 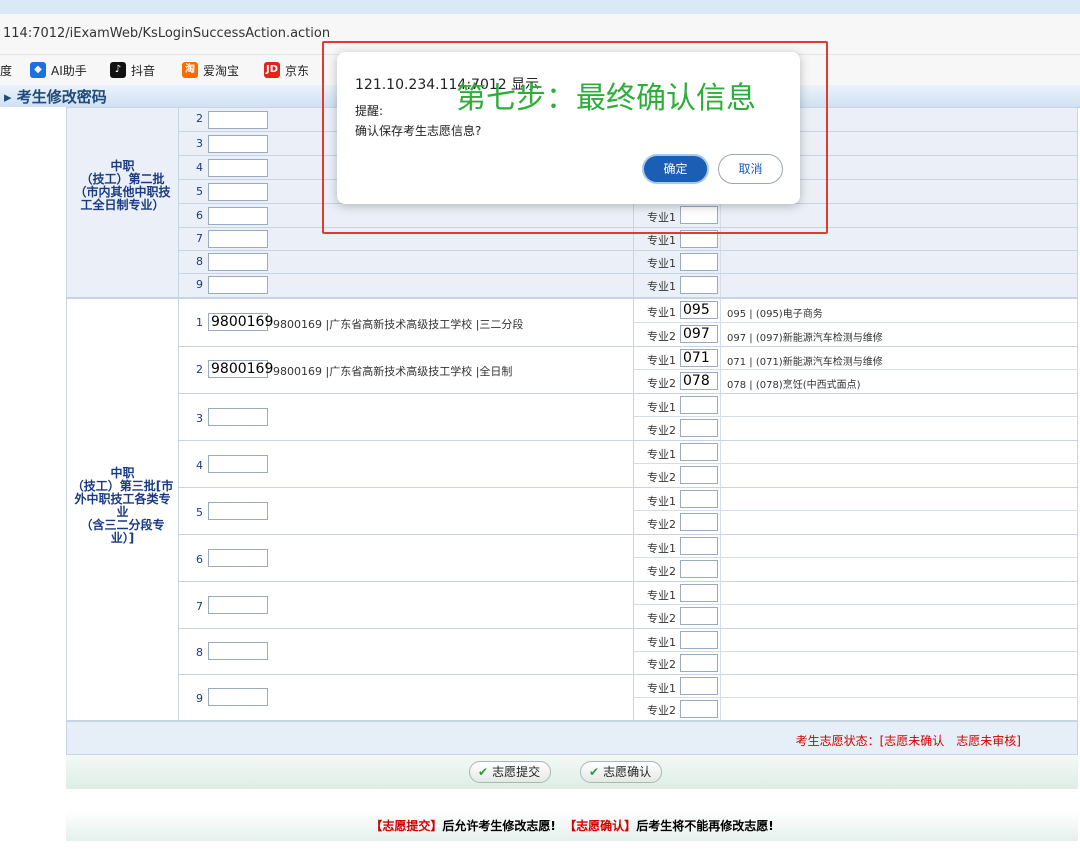 What do you see at coordinates (621, 772) in the screenshot?
I see `confirm-volunteer-button: ✔ 志愿确认` at bounding box center [621, 772].